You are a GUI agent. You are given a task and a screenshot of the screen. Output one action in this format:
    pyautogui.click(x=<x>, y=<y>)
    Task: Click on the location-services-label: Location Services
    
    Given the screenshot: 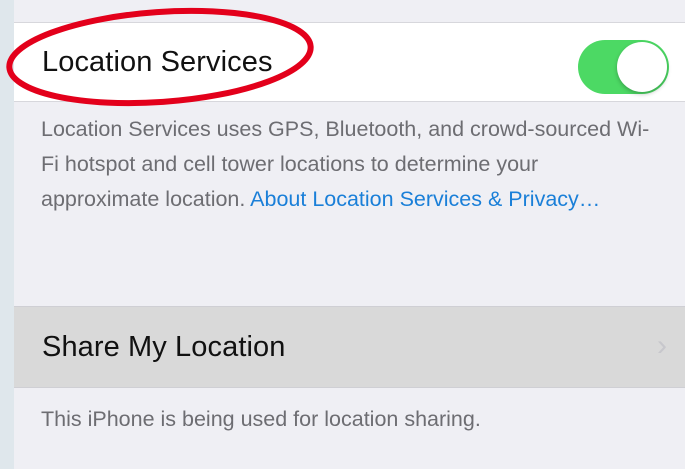 What is the action you would take?
    pyautogui.click(x=157, y=61)
    